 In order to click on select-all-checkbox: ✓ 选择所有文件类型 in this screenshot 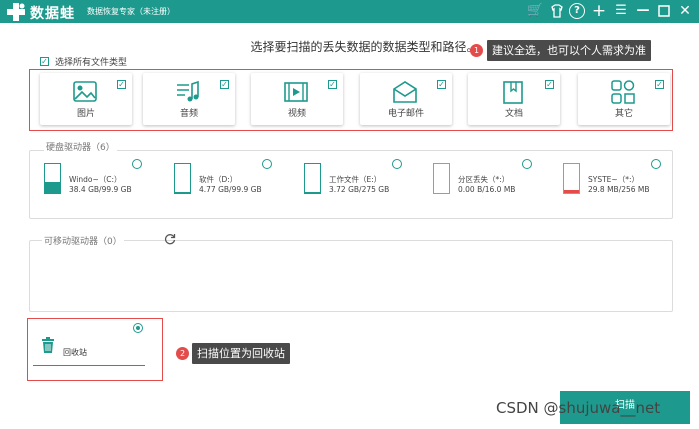, I will do `click(83, 61)`.